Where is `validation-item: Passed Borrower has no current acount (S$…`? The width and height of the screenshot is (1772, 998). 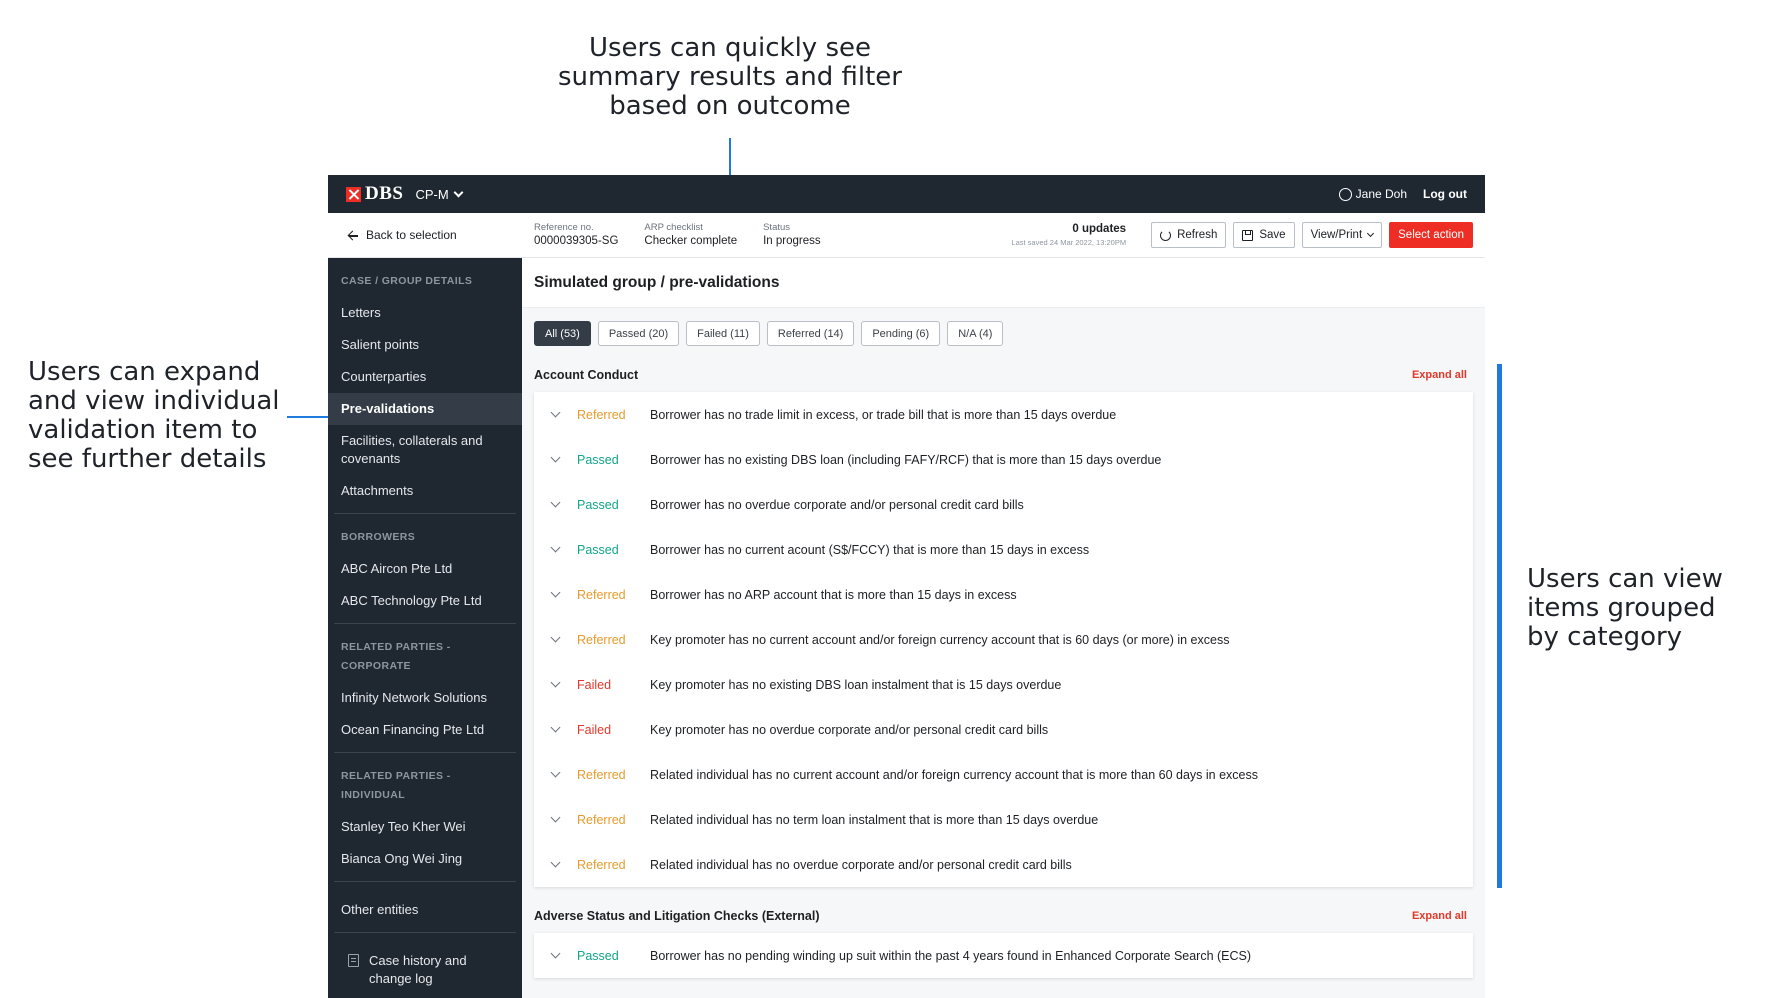 validation-item: Passed Borrower has no current acount (S$… is located at coordinates (1003, 549).